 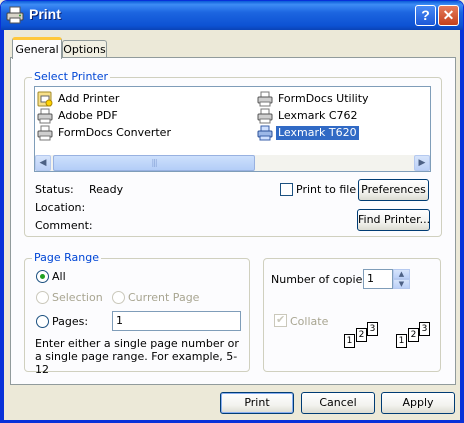 I want to click on checkmark-icon: ✔, so click(x=281, y=319).